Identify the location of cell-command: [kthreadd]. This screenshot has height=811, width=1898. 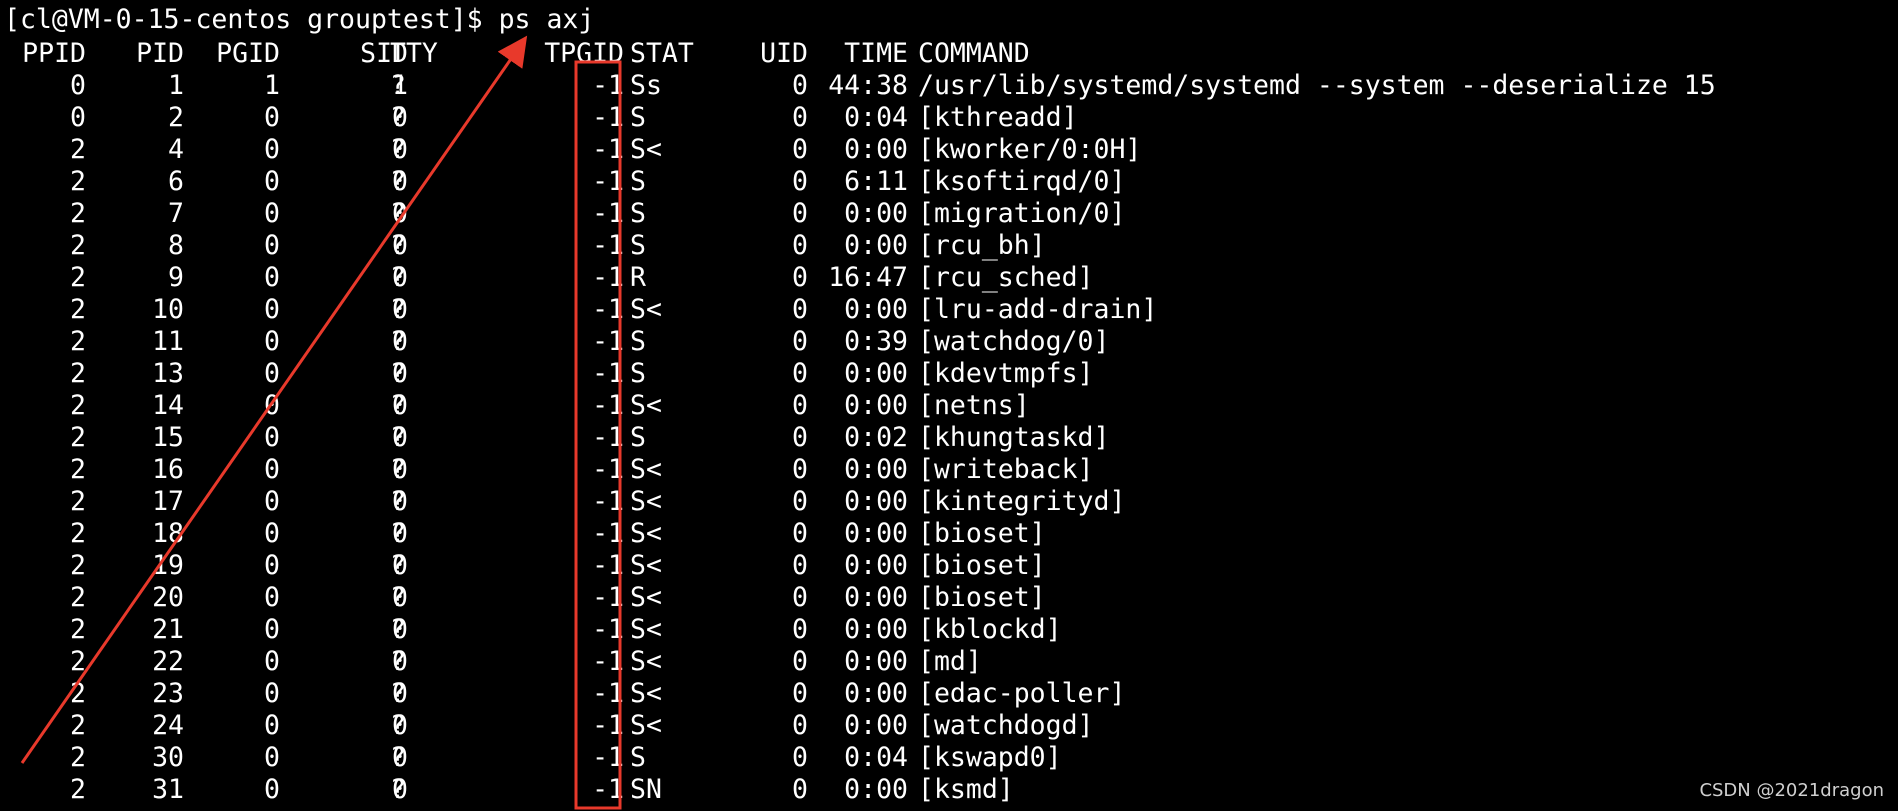
(998, 117).